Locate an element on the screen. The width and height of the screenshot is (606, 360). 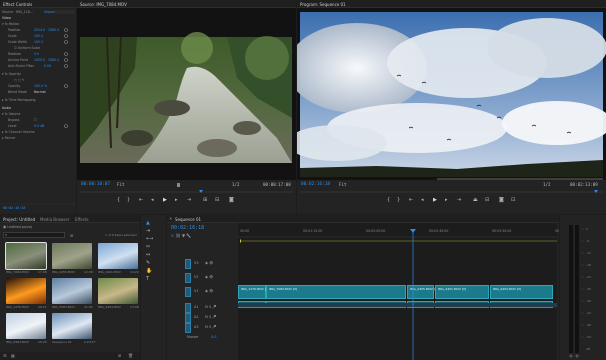
master-label: Master is located at coordinates (193, 337).